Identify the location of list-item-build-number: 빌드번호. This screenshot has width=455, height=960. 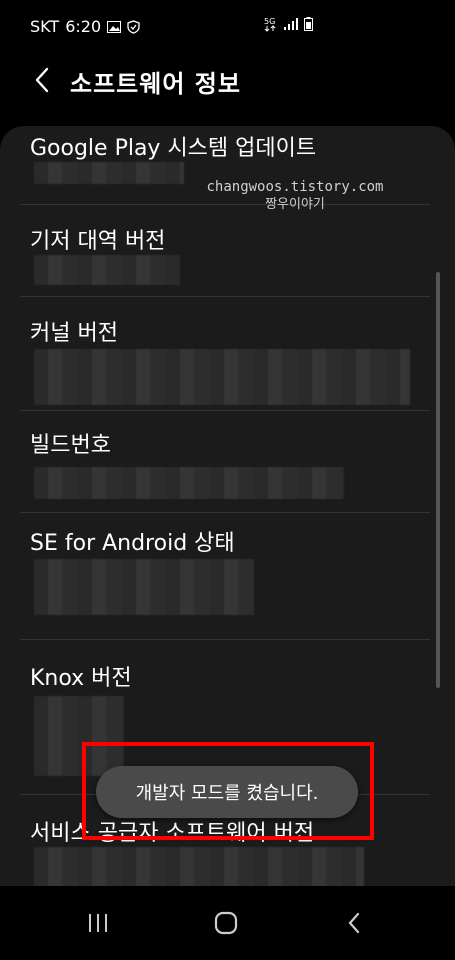
(227, 461).